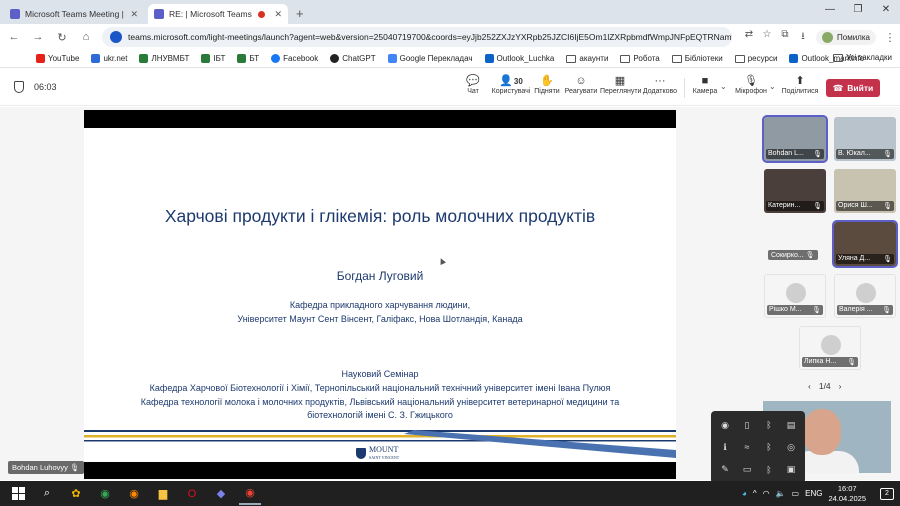 The width and height of the screenshot is (900, 506). I want to click on view-button: ▦ Переглянути, so click(620, 84).